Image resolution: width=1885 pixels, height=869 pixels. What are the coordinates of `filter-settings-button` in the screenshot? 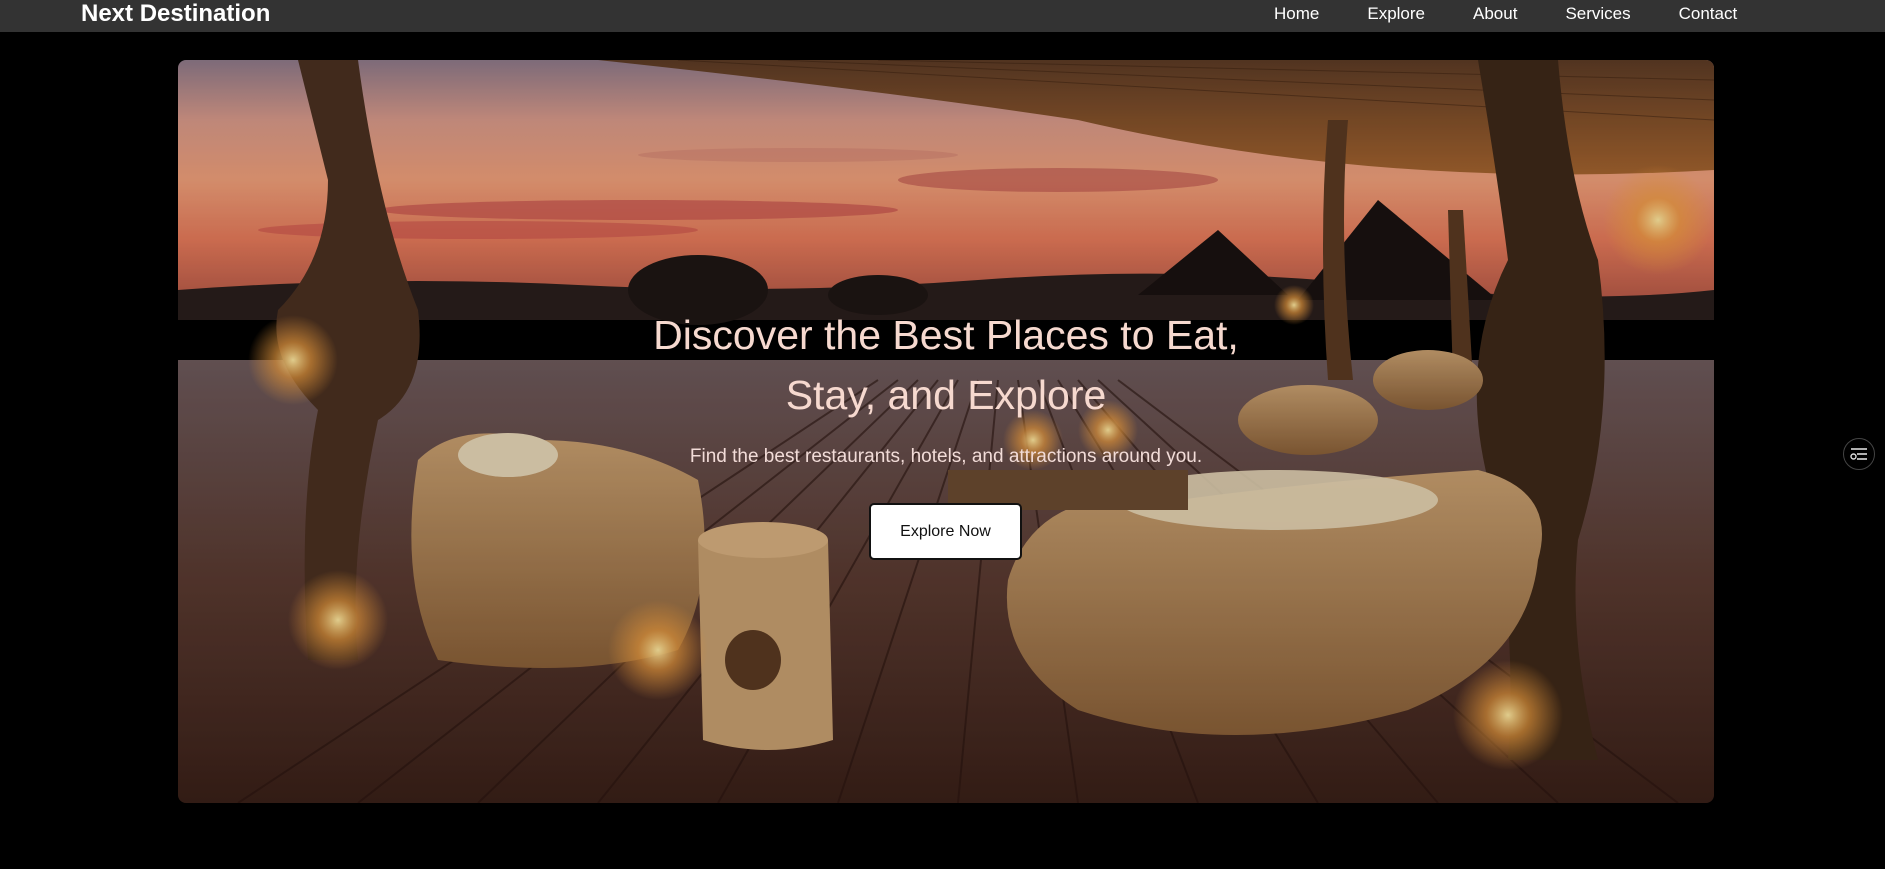 It's located at (1859, 454).